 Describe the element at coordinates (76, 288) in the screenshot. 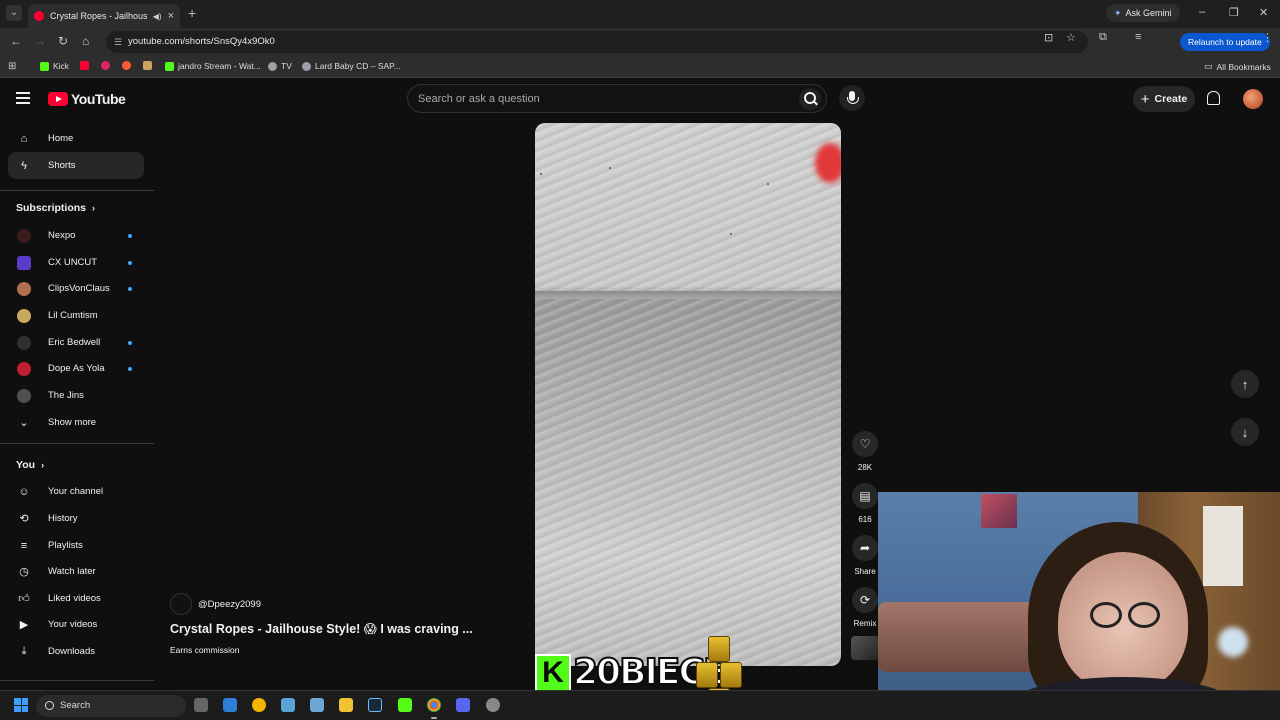

I see `sidebar-item-clipsvonclaus: ClipsVonClaus` at that location.